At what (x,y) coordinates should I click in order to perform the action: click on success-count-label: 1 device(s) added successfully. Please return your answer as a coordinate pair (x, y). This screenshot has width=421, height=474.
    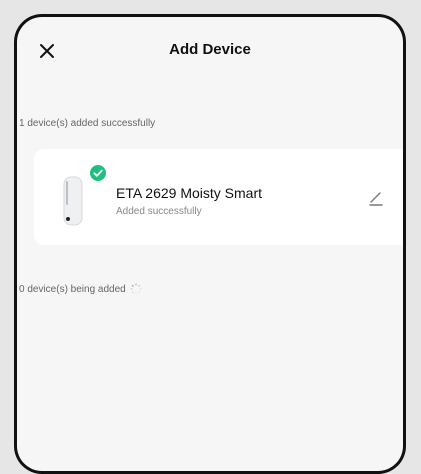
    Looking at the image, I should click on (87, 123).